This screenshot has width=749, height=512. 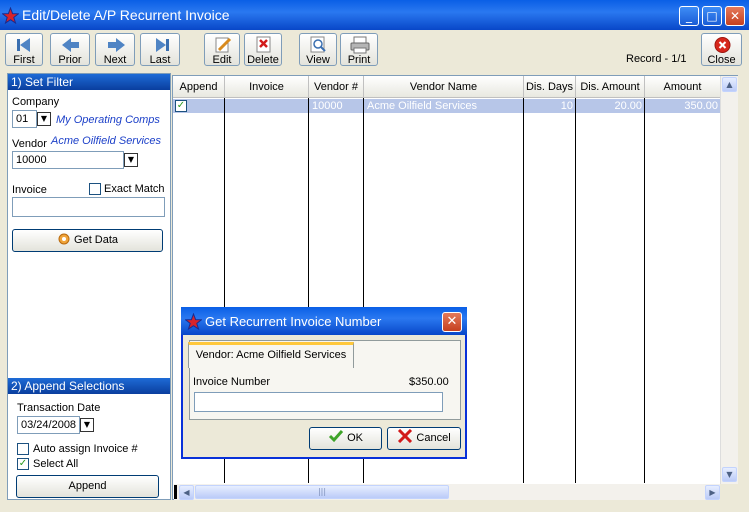 I want to click on ok-button: OK, so click(x=345, y=438).